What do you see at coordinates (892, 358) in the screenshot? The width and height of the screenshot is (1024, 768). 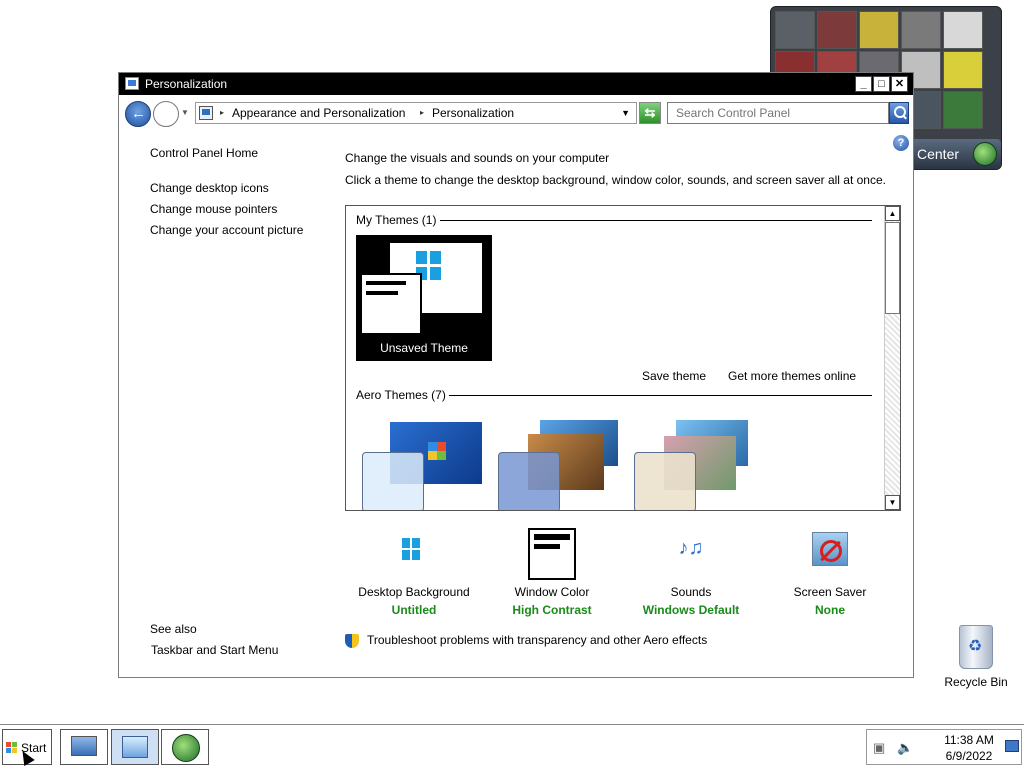 I see `themes-scrollbar: ▲ ▼` at bounding box center [892, 358].